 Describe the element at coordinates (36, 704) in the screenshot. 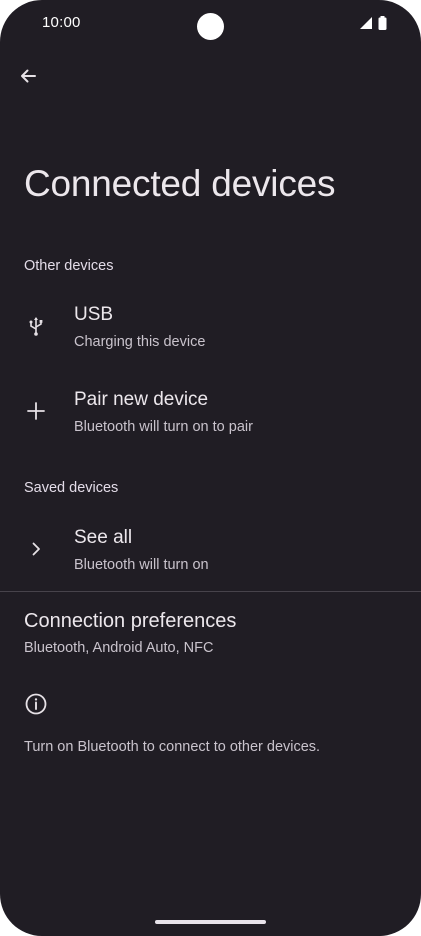

I see `info-icon` at that location.